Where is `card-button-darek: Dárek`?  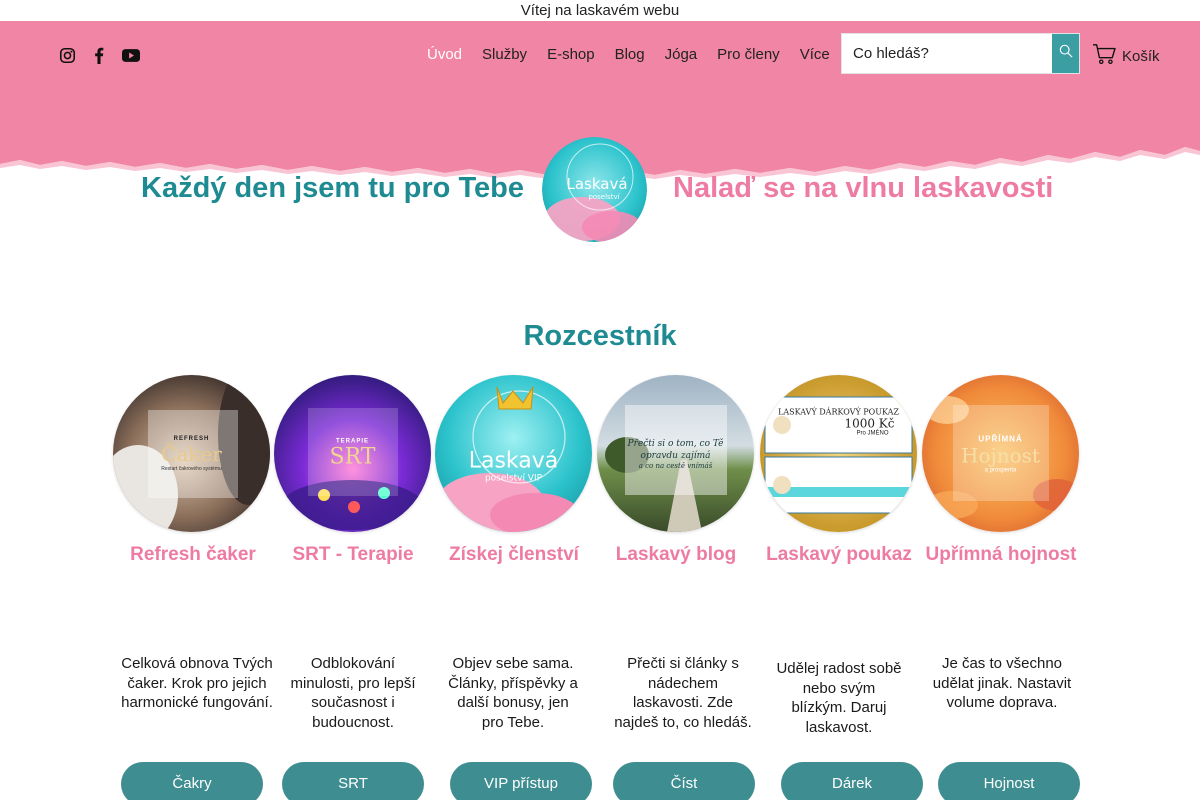
card-button-darek: Dárek is located at coordinates (852, 781).